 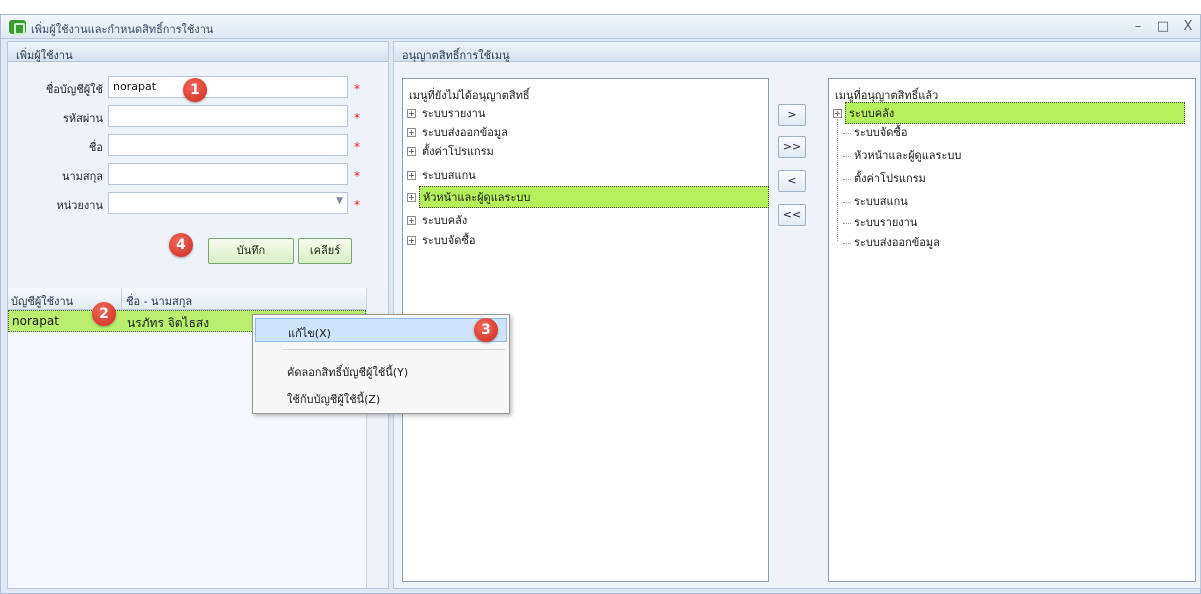 I want to click on cell-account: norapat, so click(x=35, y=321).